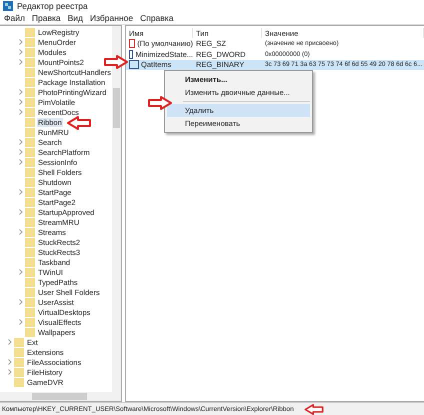  I want to click on menu-item: Избранное, so click(112, 18).